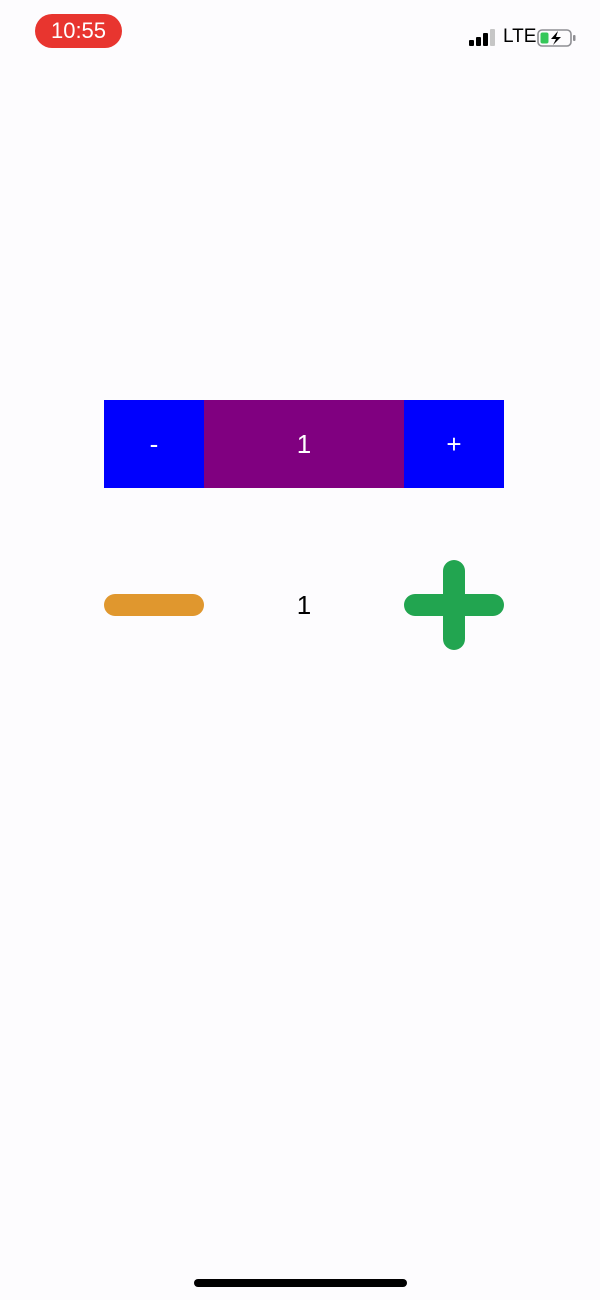 The height and width of the screenshot is (1300, 600). Describe the element at coordinates (78, 31) in the screenshot. I see `status-time: 10:55` at that location.